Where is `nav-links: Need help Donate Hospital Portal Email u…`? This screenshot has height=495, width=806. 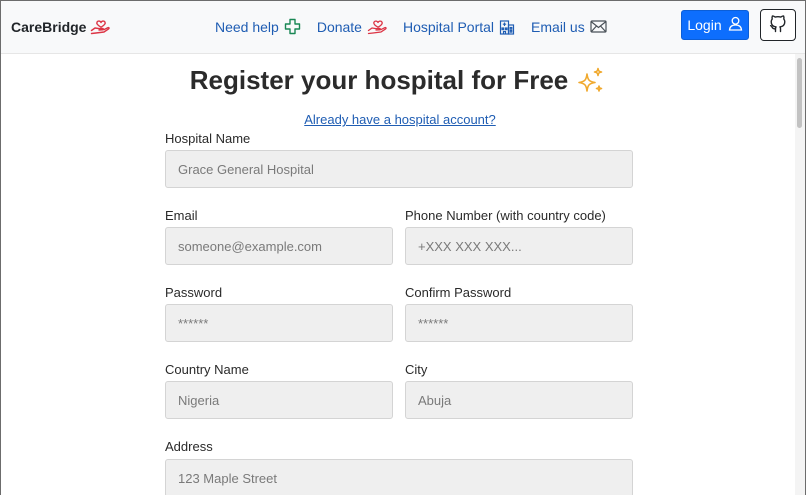 nav-links: Need help Donate Hospital Portal Email u… is located at coordinates (419, 26).